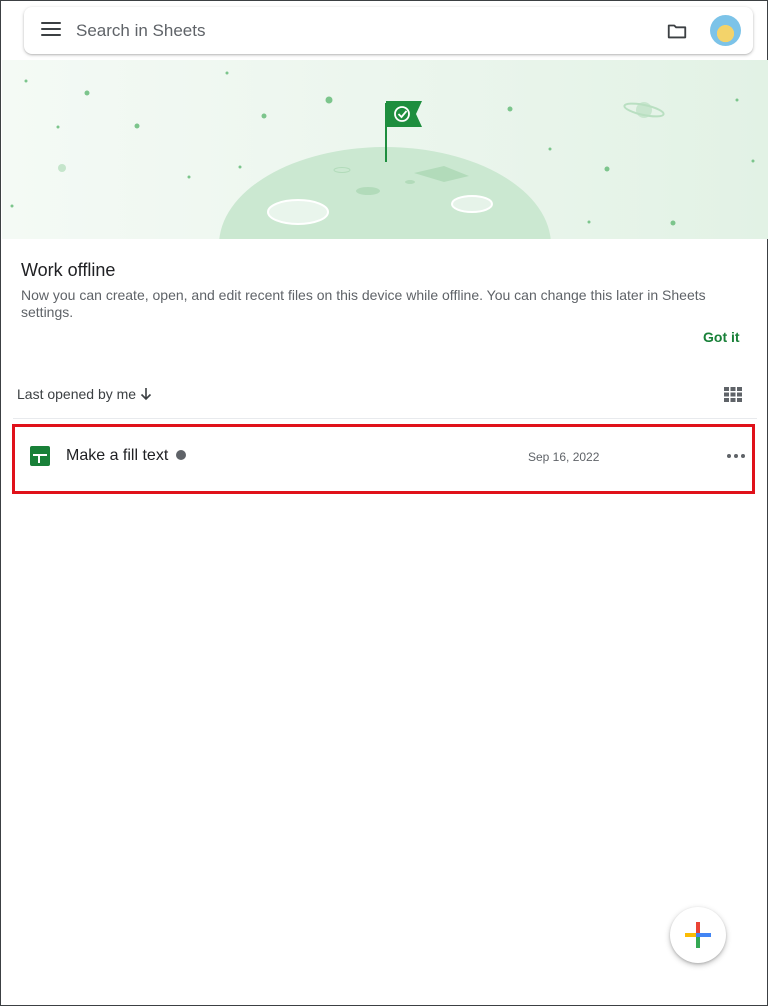 The width and height of the screenshot is (768, 1006). Describe the element at coordinates (117, 455) in the screenshot. I see `file-name: Make a fill text` at that location.